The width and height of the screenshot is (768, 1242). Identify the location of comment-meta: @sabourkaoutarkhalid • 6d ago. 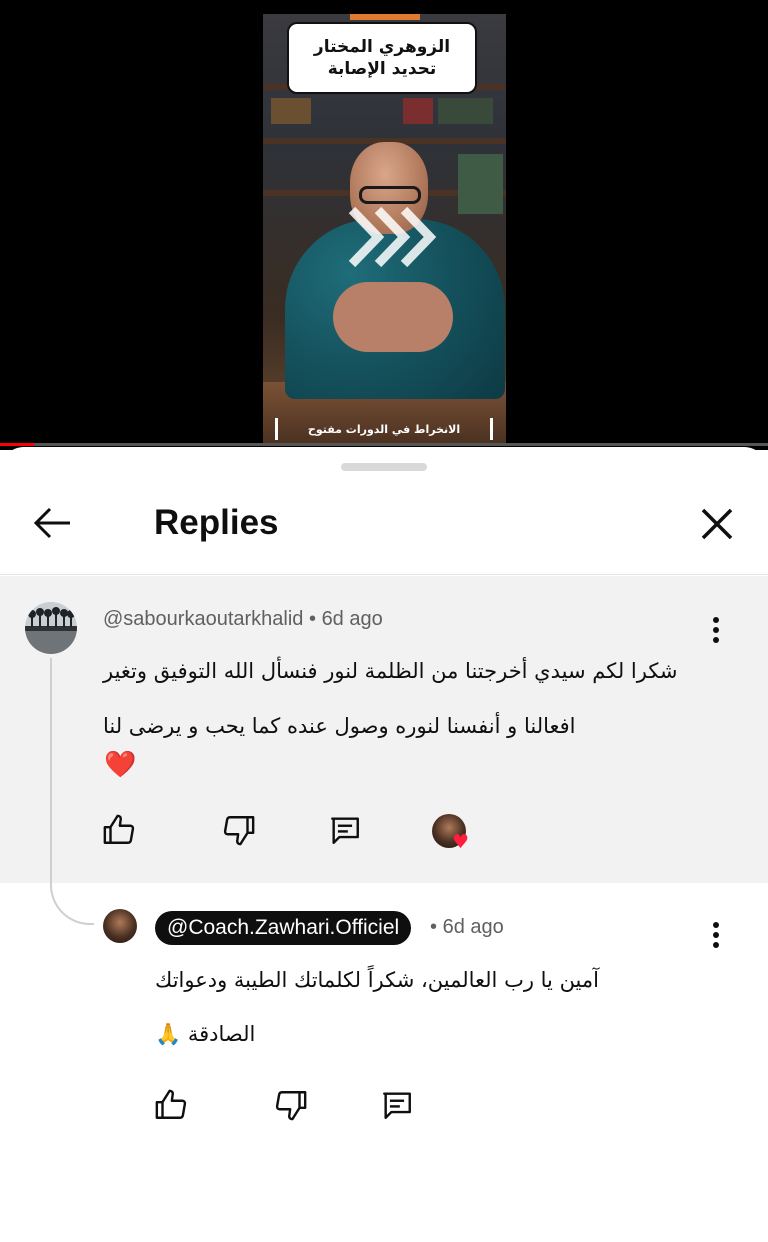
(243, 619).